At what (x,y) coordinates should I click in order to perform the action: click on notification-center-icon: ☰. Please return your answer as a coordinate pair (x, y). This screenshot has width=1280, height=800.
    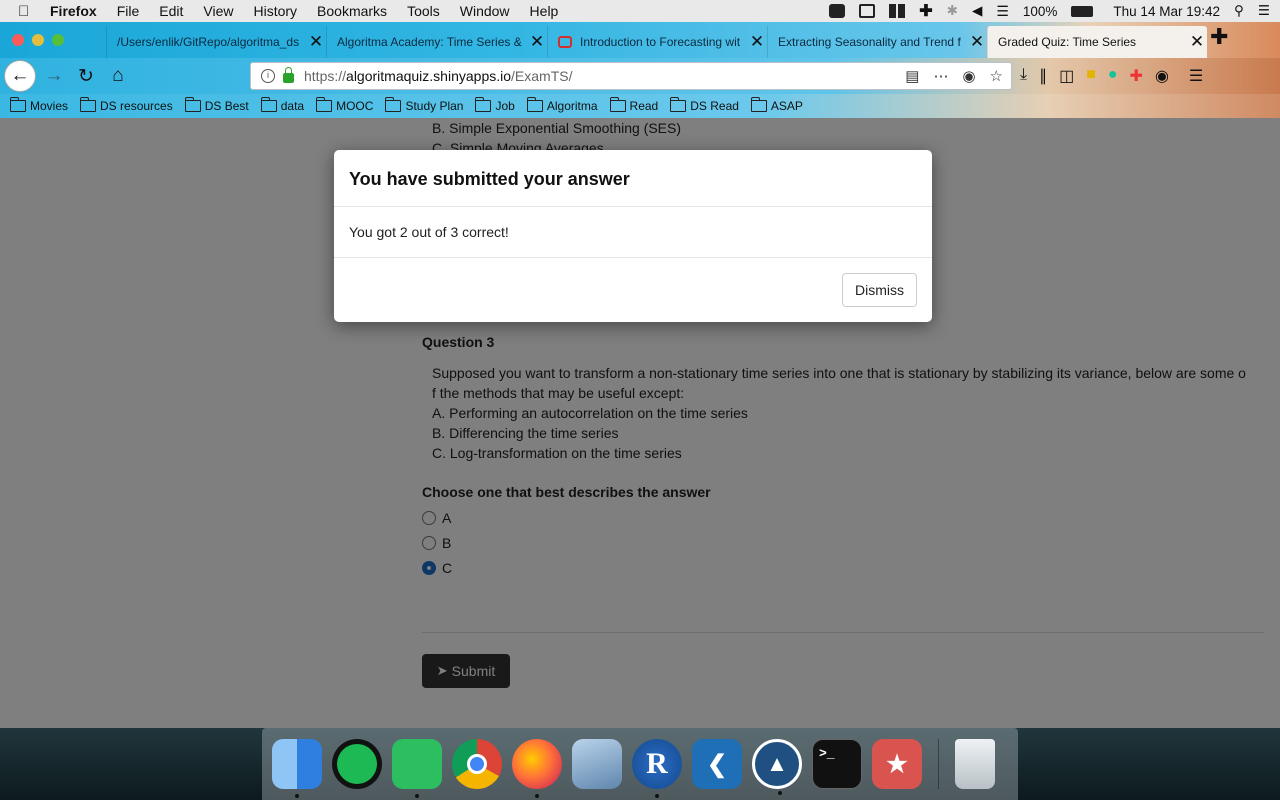
    Looking at the image, I should click on (1264, 11).